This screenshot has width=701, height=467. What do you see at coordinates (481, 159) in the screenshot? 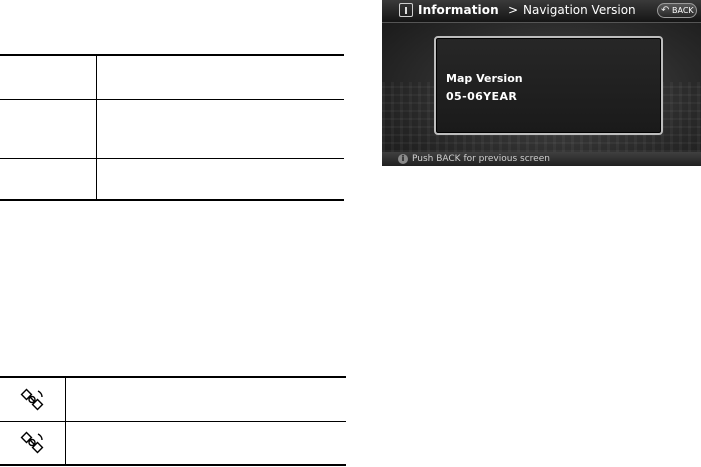
I see `status-text: Push BACK for previous screen` at bounding box center [481, 159].